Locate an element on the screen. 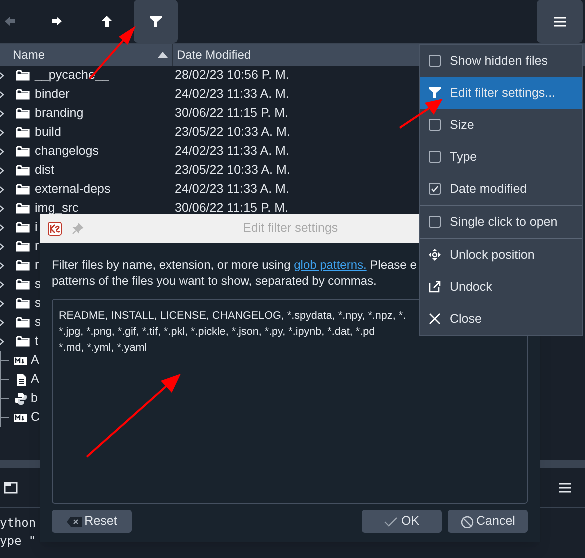 The height and width of the screenshot is (558, 585). file-name: changelogs is located at coordinates (105, 151).